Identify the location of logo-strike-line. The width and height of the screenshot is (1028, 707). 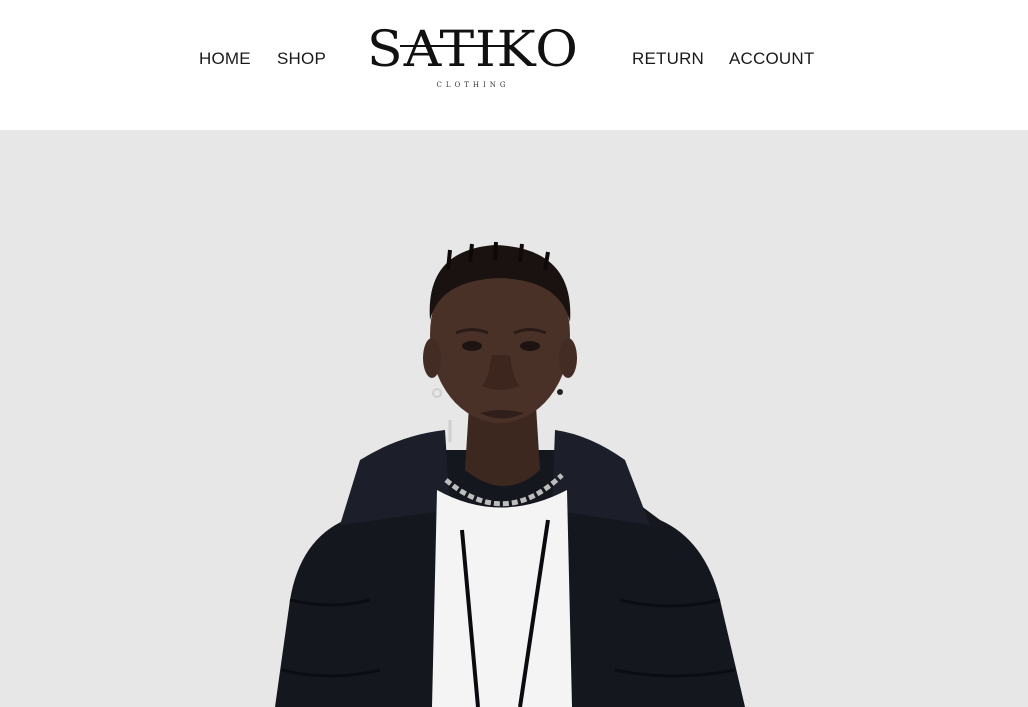
(456, 46).